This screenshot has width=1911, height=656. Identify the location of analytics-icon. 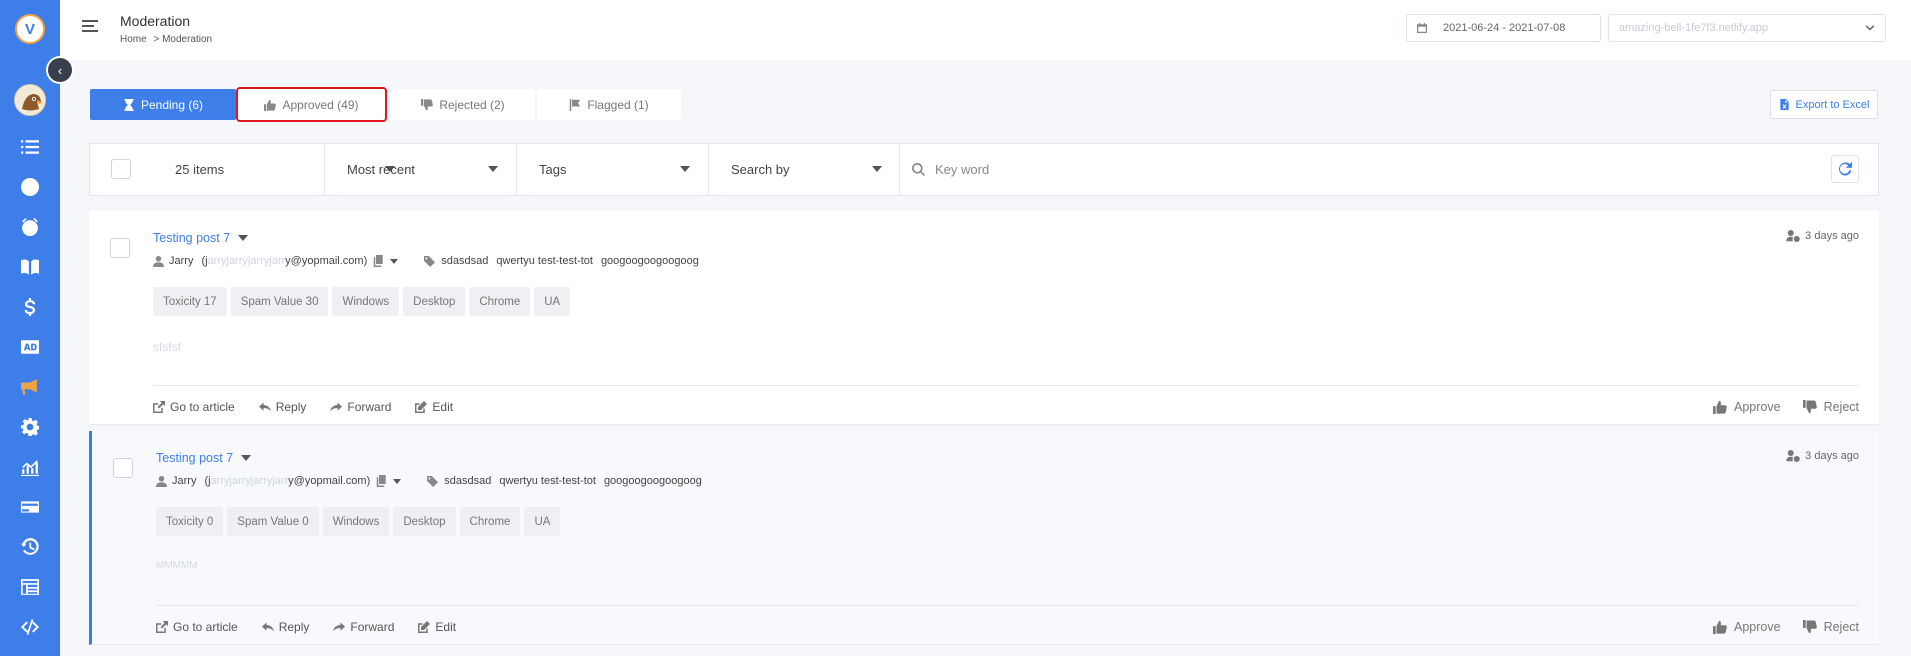
(30, 467).